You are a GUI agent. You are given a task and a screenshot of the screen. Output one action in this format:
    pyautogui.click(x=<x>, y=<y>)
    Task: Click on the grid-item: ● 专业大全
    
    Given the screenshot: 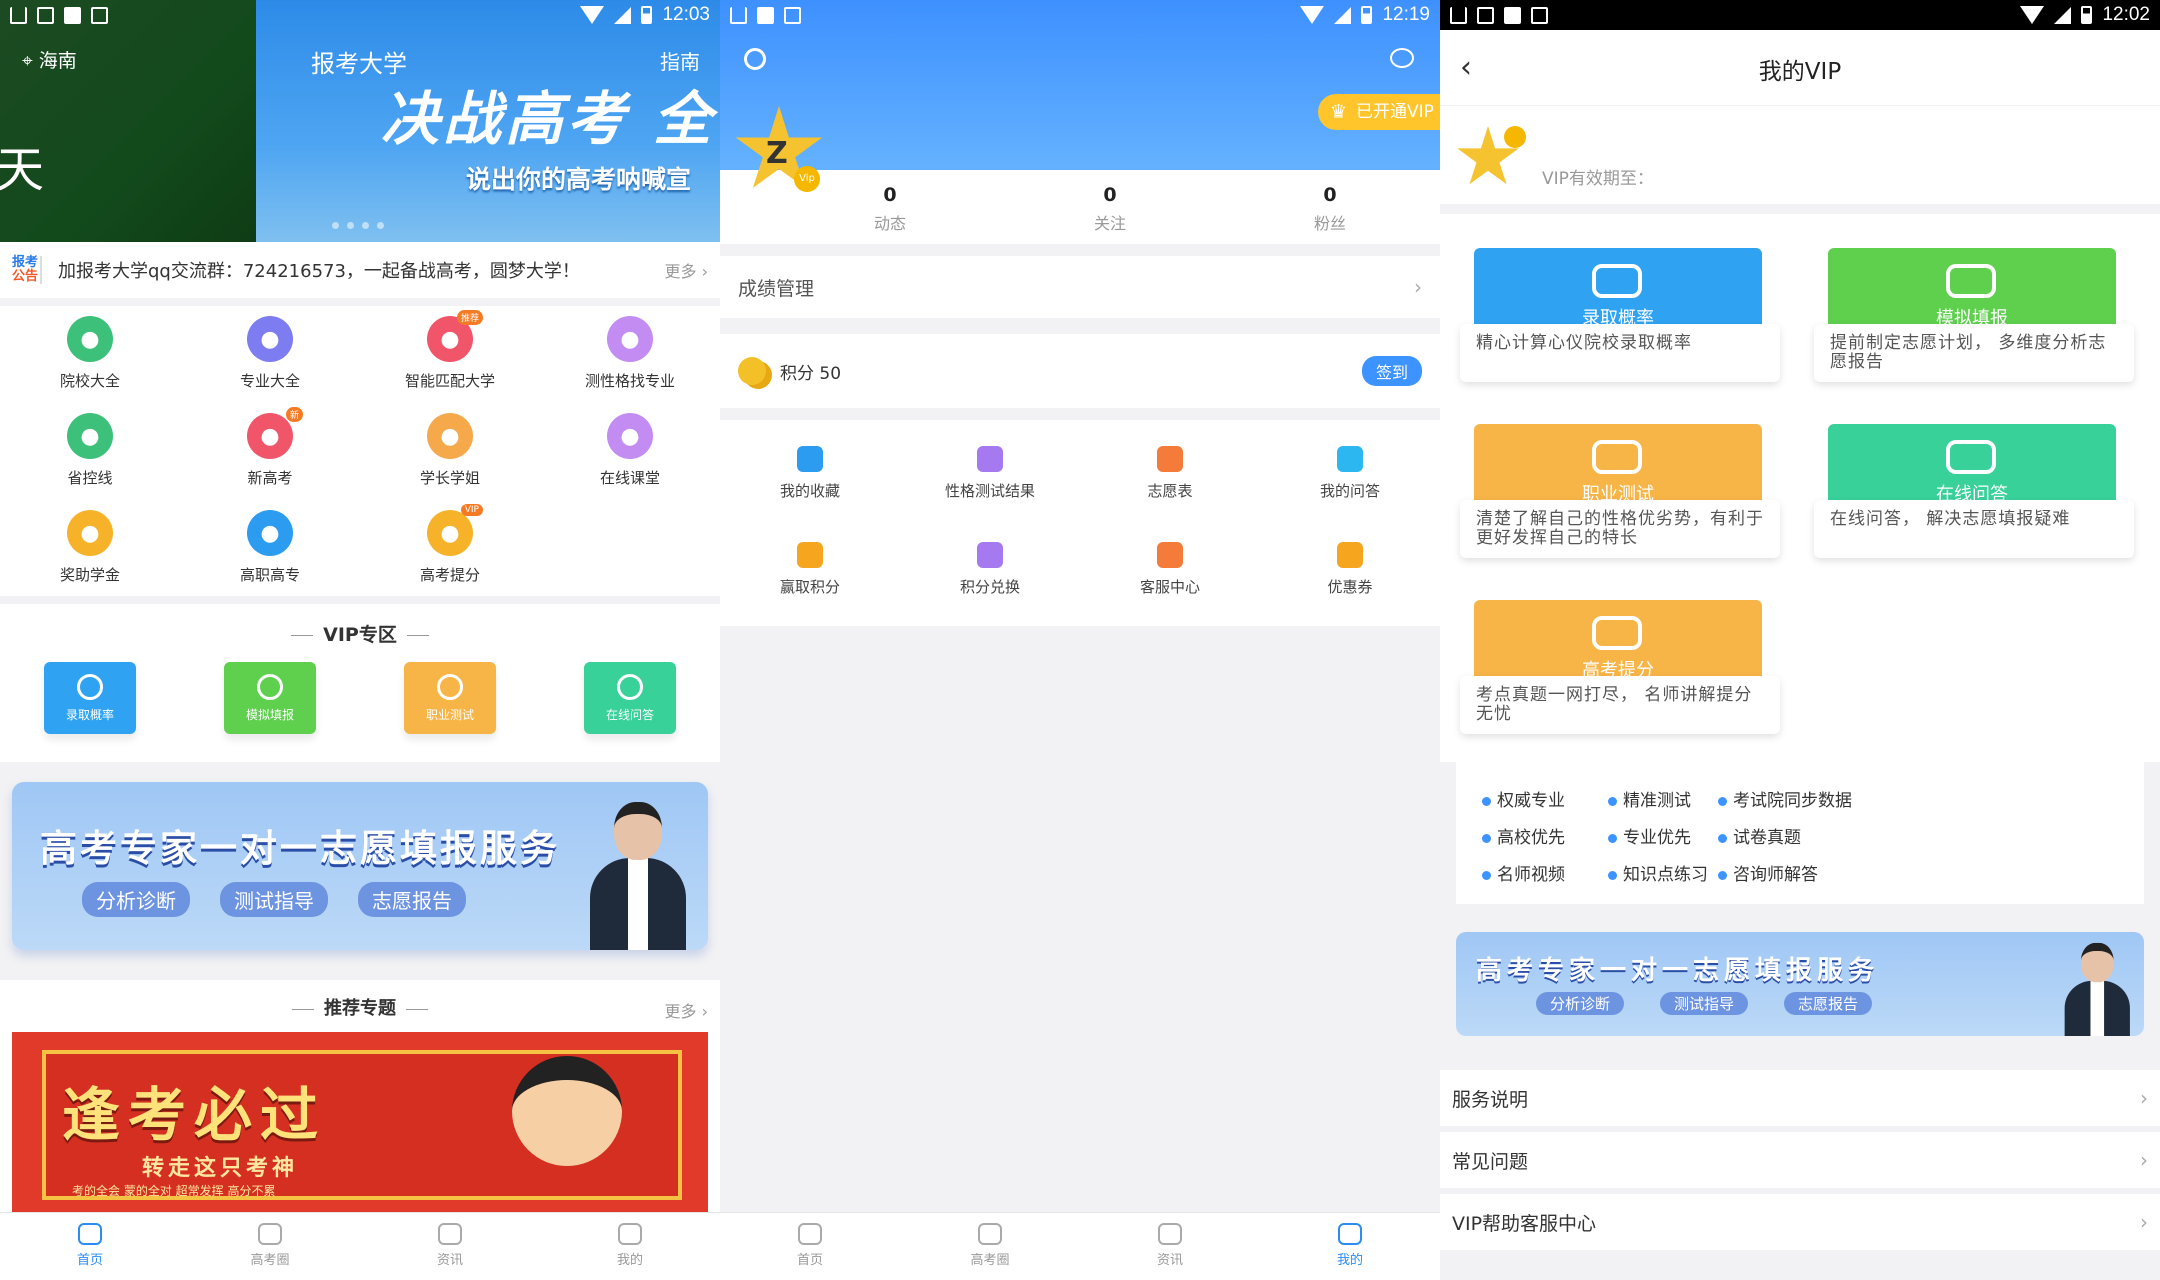 What is the action you would take?
    pyautogui.click(x=270, y=353)
    